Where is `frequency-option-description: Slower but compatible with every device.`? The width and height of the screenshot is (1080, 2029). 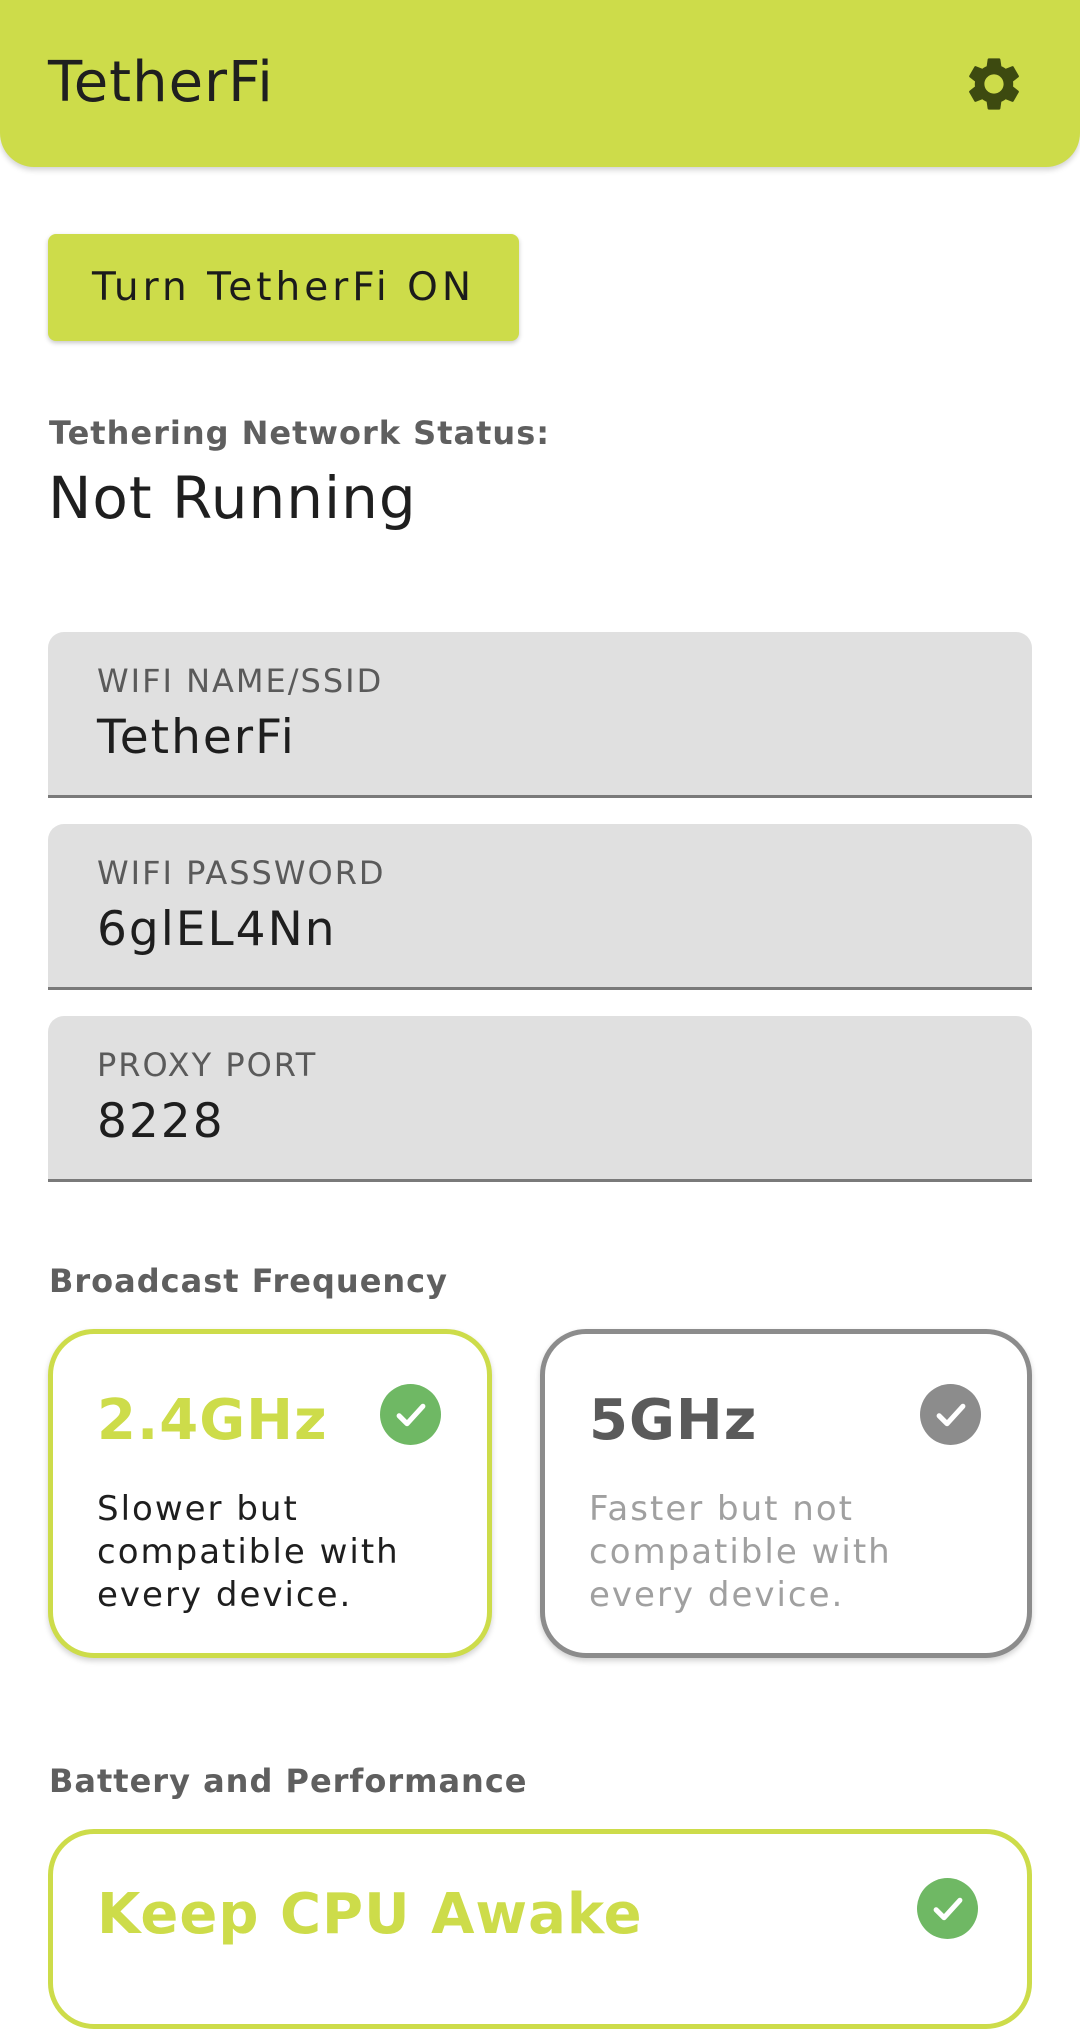
frequency-option-description: Slower but compatible with every device. is located at coordinates (248, 1552).